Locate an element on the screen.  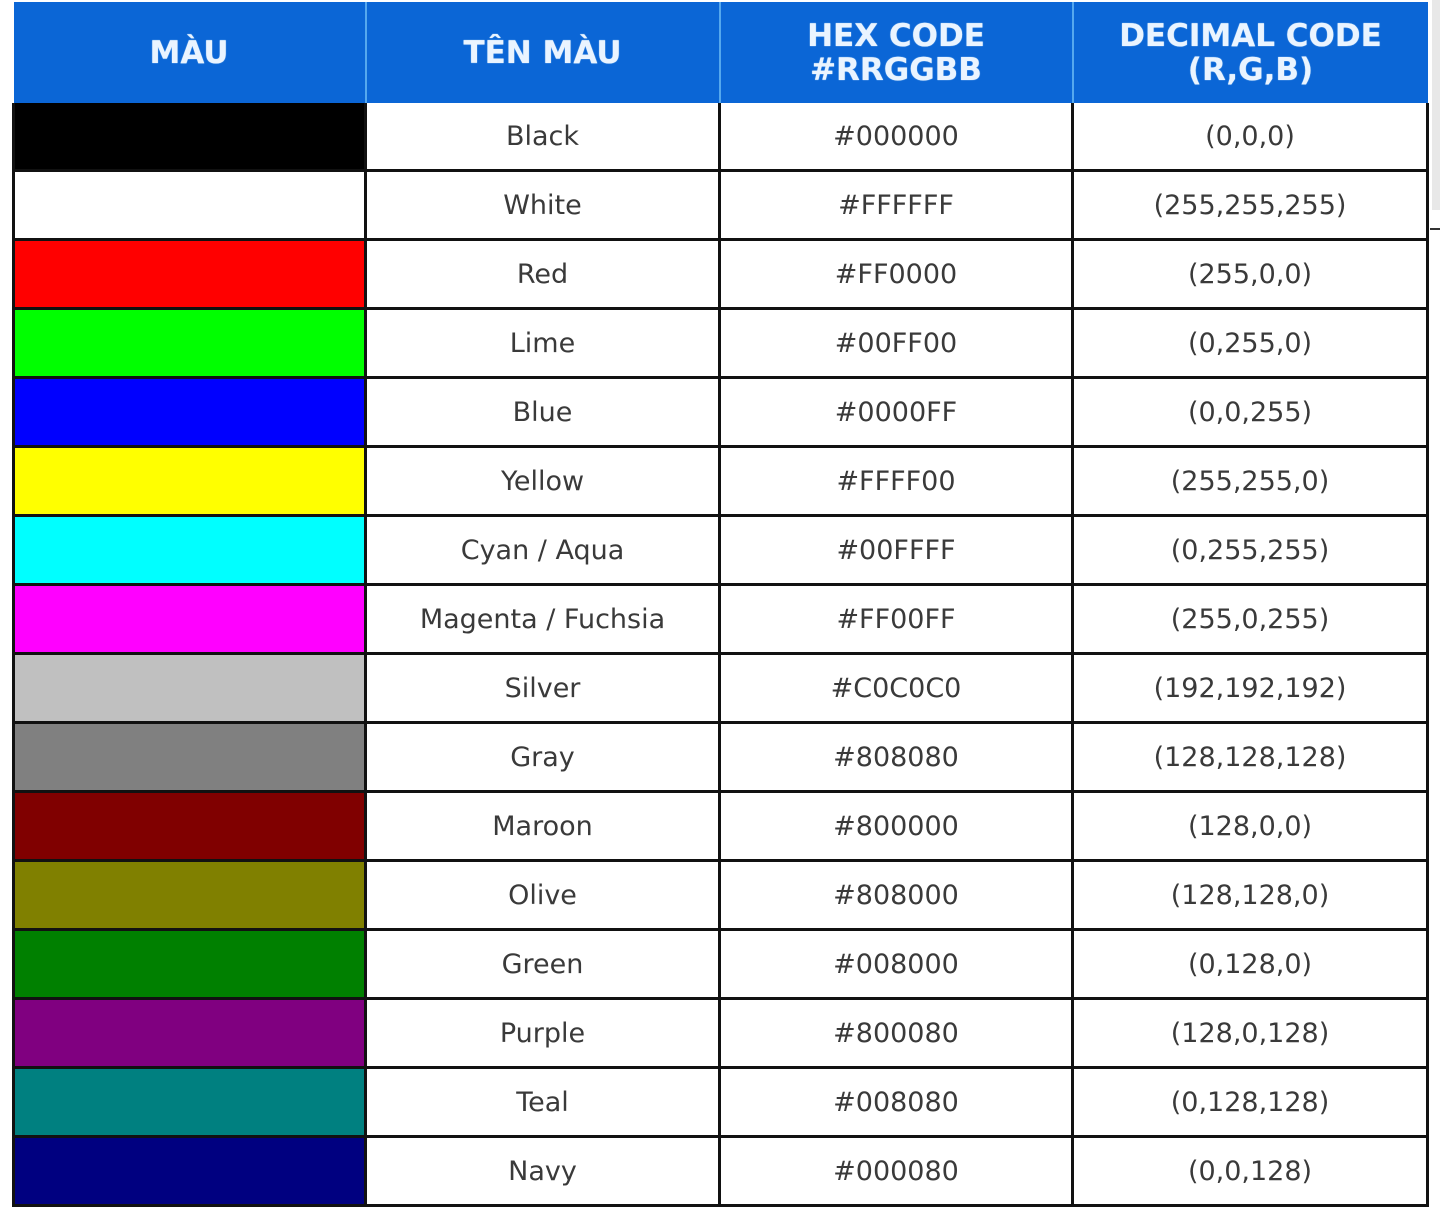
hex-code-cell: #FF0000 is located at coordinates (896, 274).